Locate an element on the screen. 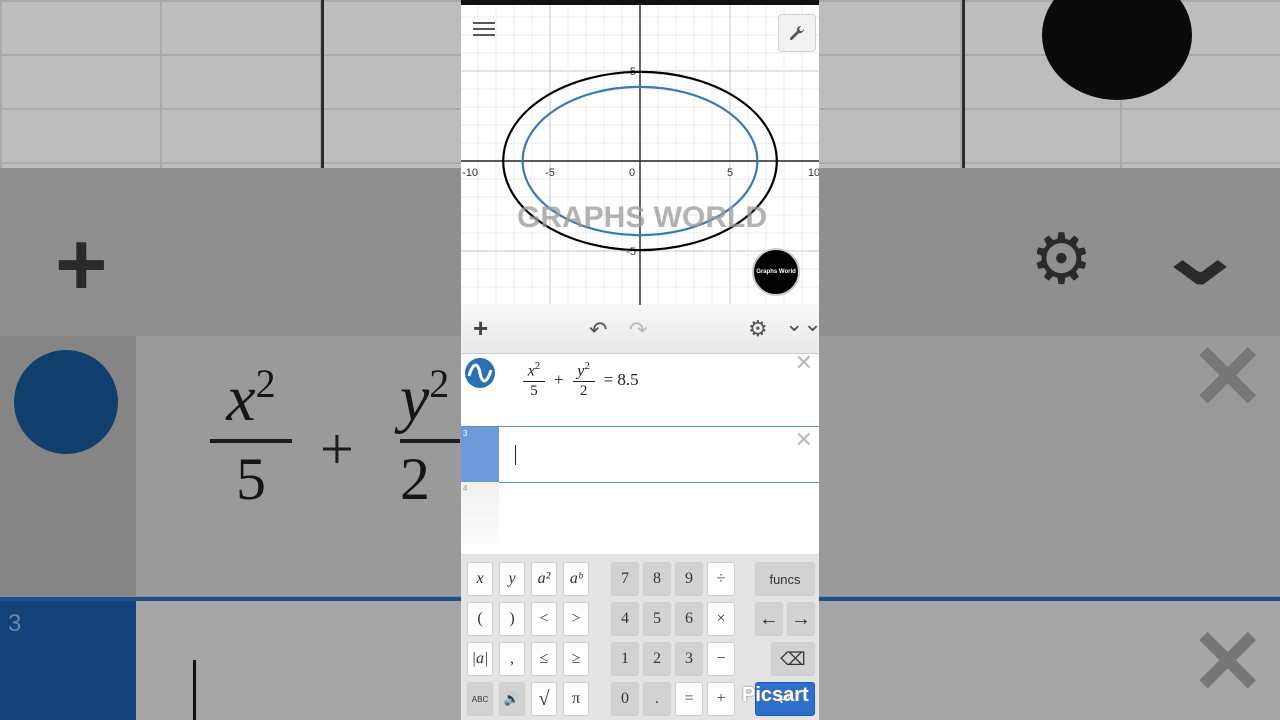  key-comma: , is located at coordinates (512, 659).